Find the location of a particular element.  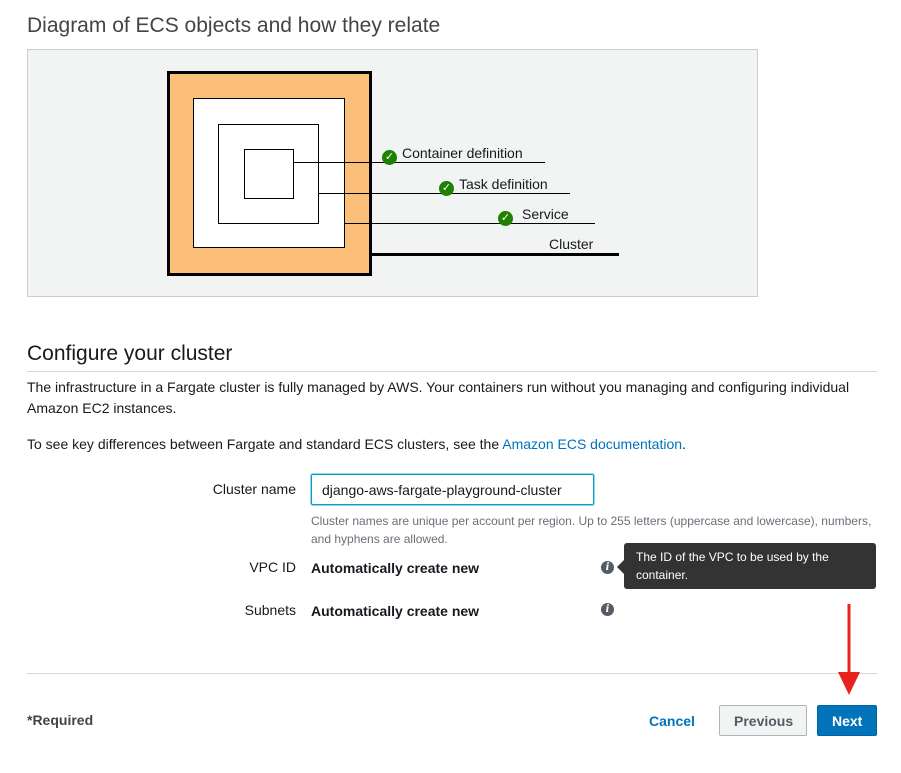

cluster-name-label: Cluster name is located at coordinates (254, 489).